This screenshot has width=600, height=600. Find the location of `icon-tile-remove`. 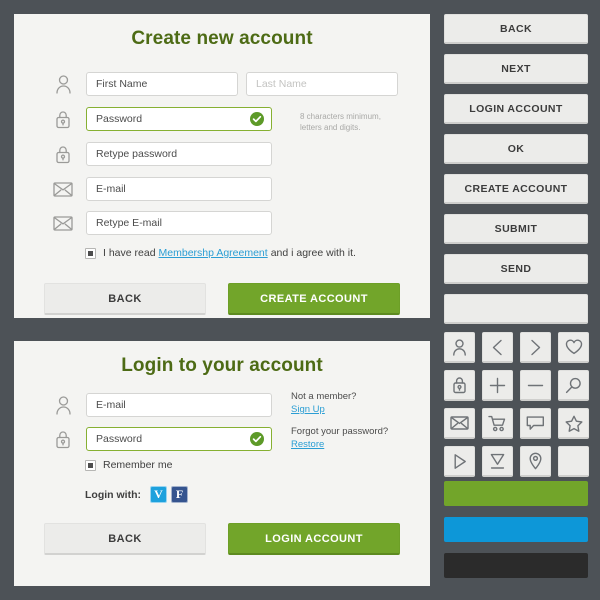

icon-tile-remove is located at coordinates (535, 385).